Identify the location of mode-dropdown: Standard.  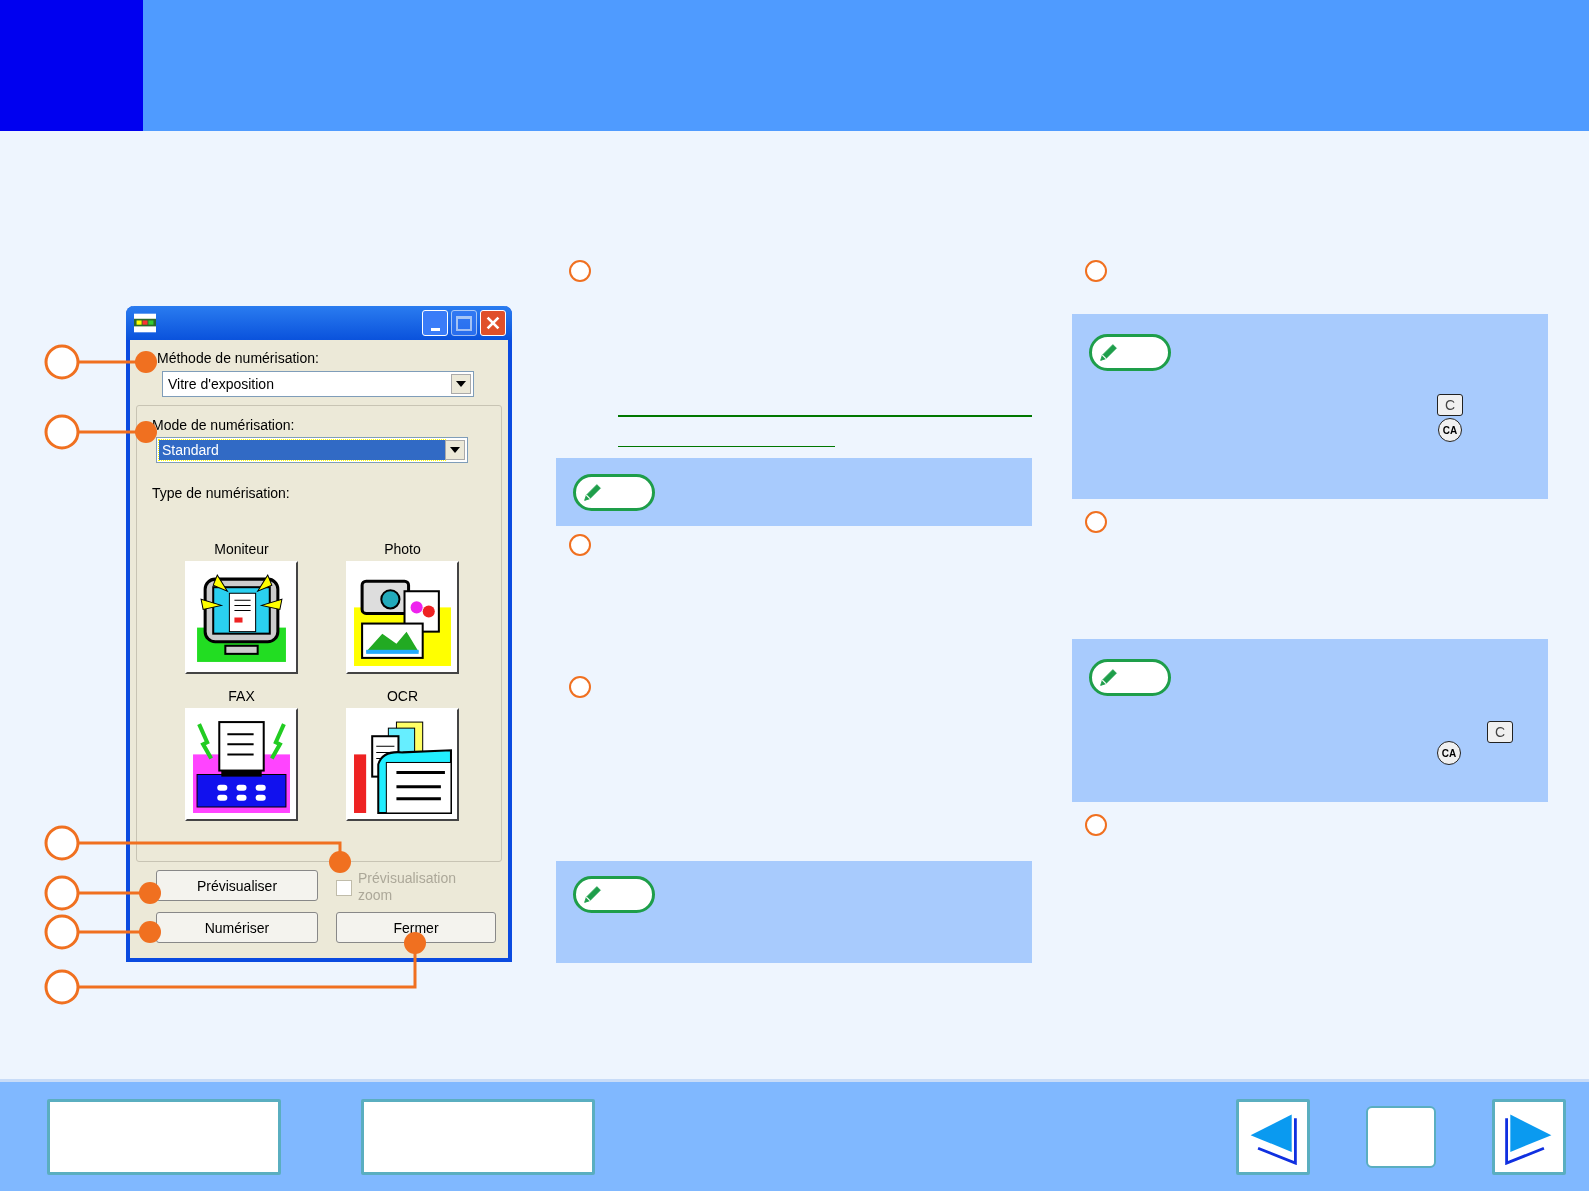
(312, 450).